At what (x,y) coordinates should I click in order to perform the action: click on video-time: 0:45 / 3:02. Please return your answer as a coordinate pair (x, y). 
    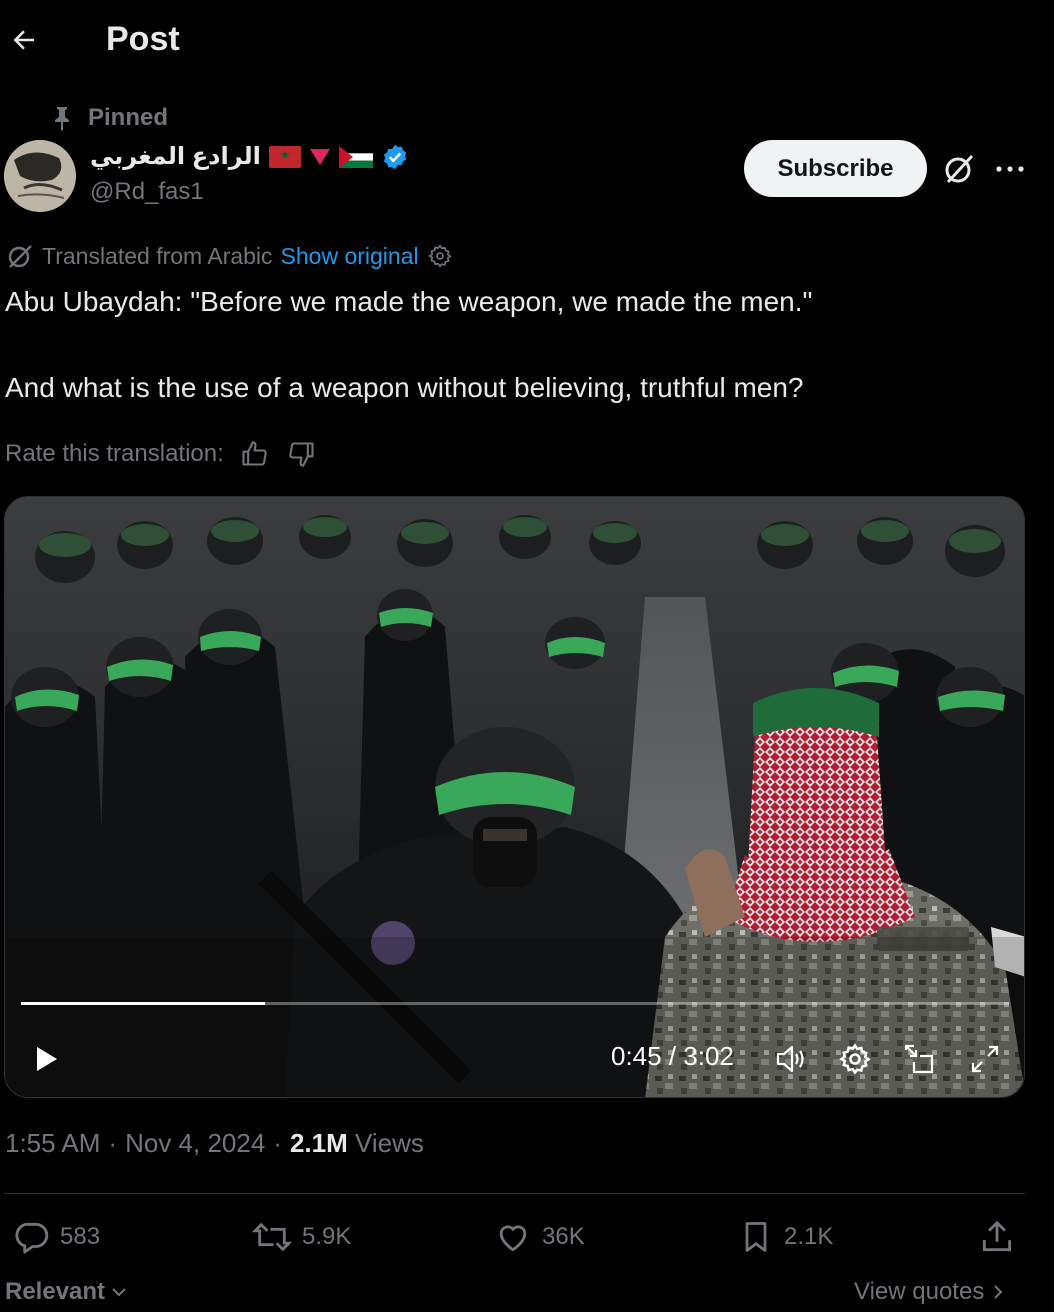
    Looking at the image, I should click on (672, 1056).